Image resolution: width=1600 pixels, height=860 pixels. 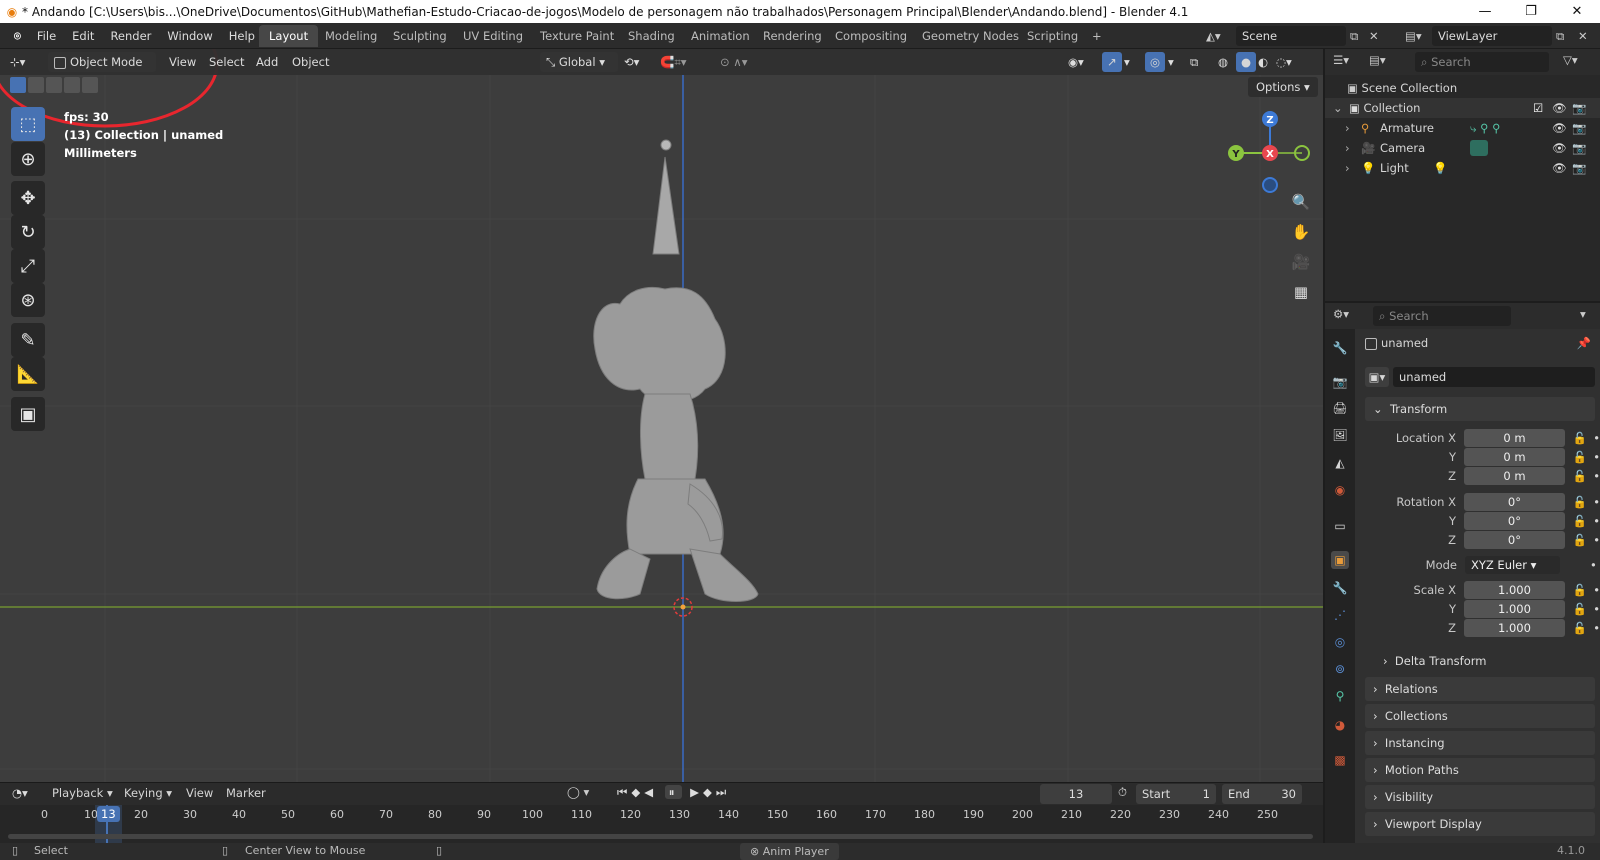 What do you see at coordinates (1340, 560) in the screenshot?
I see `object-tab-icon: ▣` at bounding box center [1340, 560].